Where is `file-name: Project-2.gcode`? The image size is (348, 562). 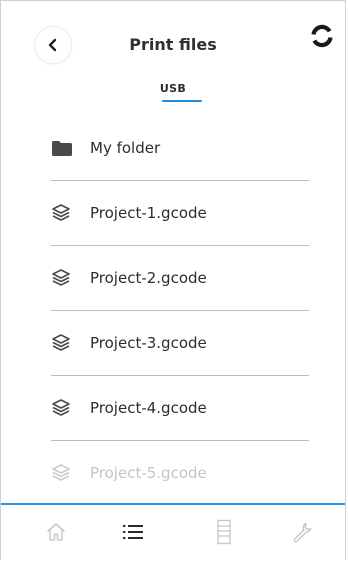 file-name: Project-2.gcode is located at coordinates (148, 278).